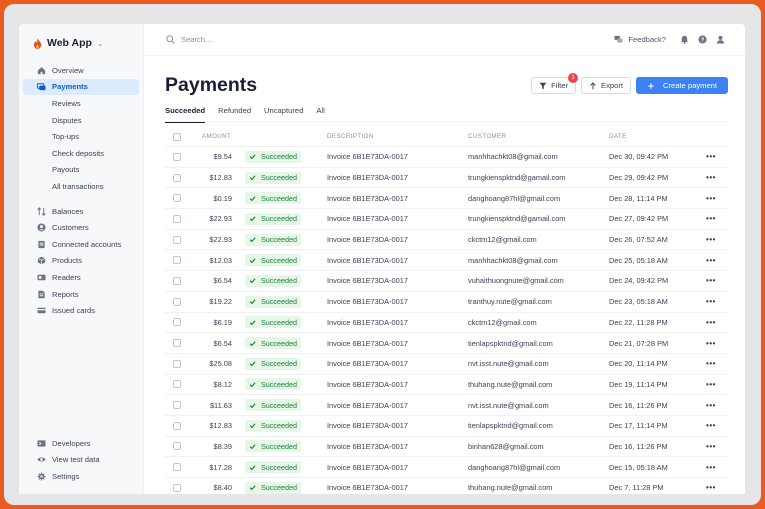 This screenshot has height=509, width=765. Describe the element at coordinates (555, 83) in the screenshot. I see `filter-button: Filter 1` at that location.